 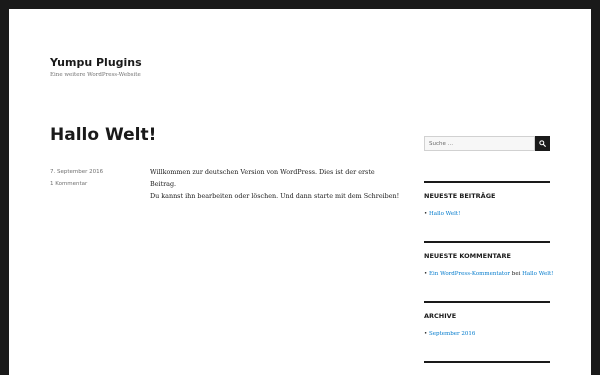 I want to click on site-description: Eine weitere WordPress-Website, so click(x=95, y=75).